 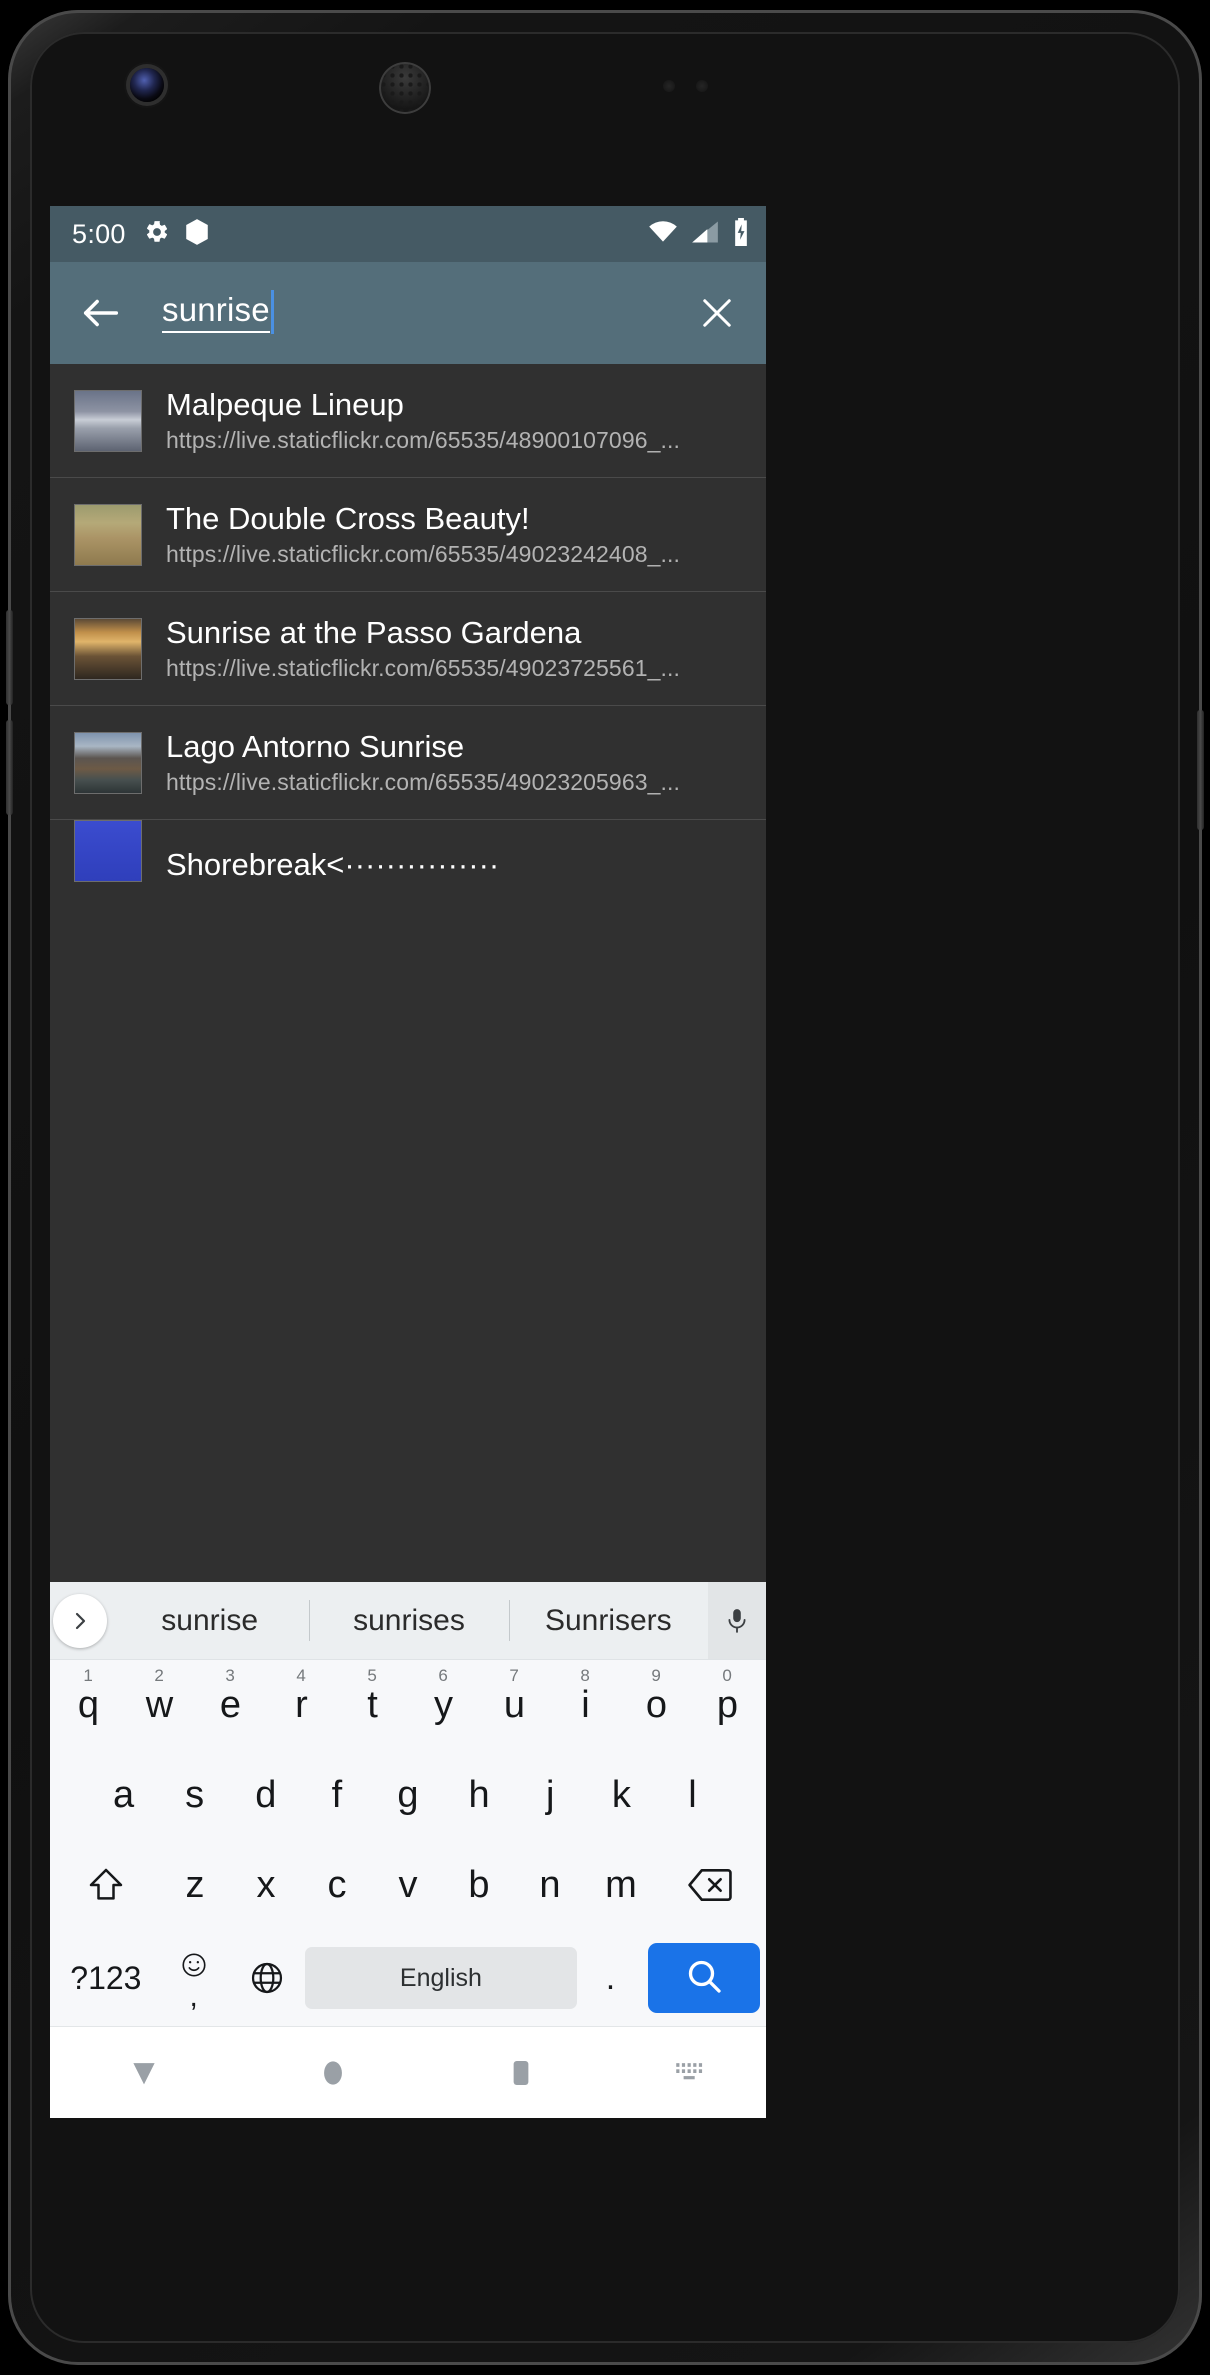 What do you see at coordinates (550, 1795) in the screenshot?
I see `key-j: j` at bounding box center [550, 1795].